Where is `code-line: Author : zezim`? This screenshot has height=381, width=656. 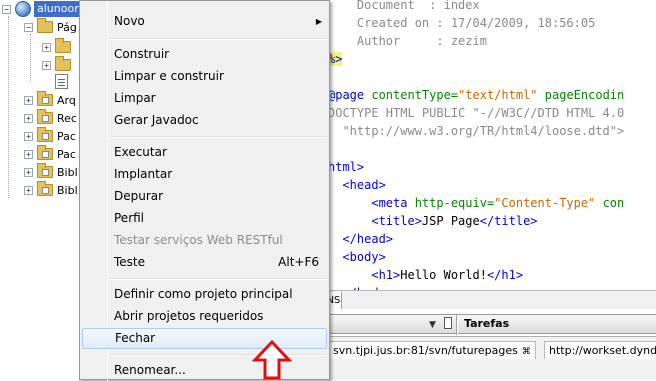 code-line: Author : zezim is located at coordinates (407, 41).